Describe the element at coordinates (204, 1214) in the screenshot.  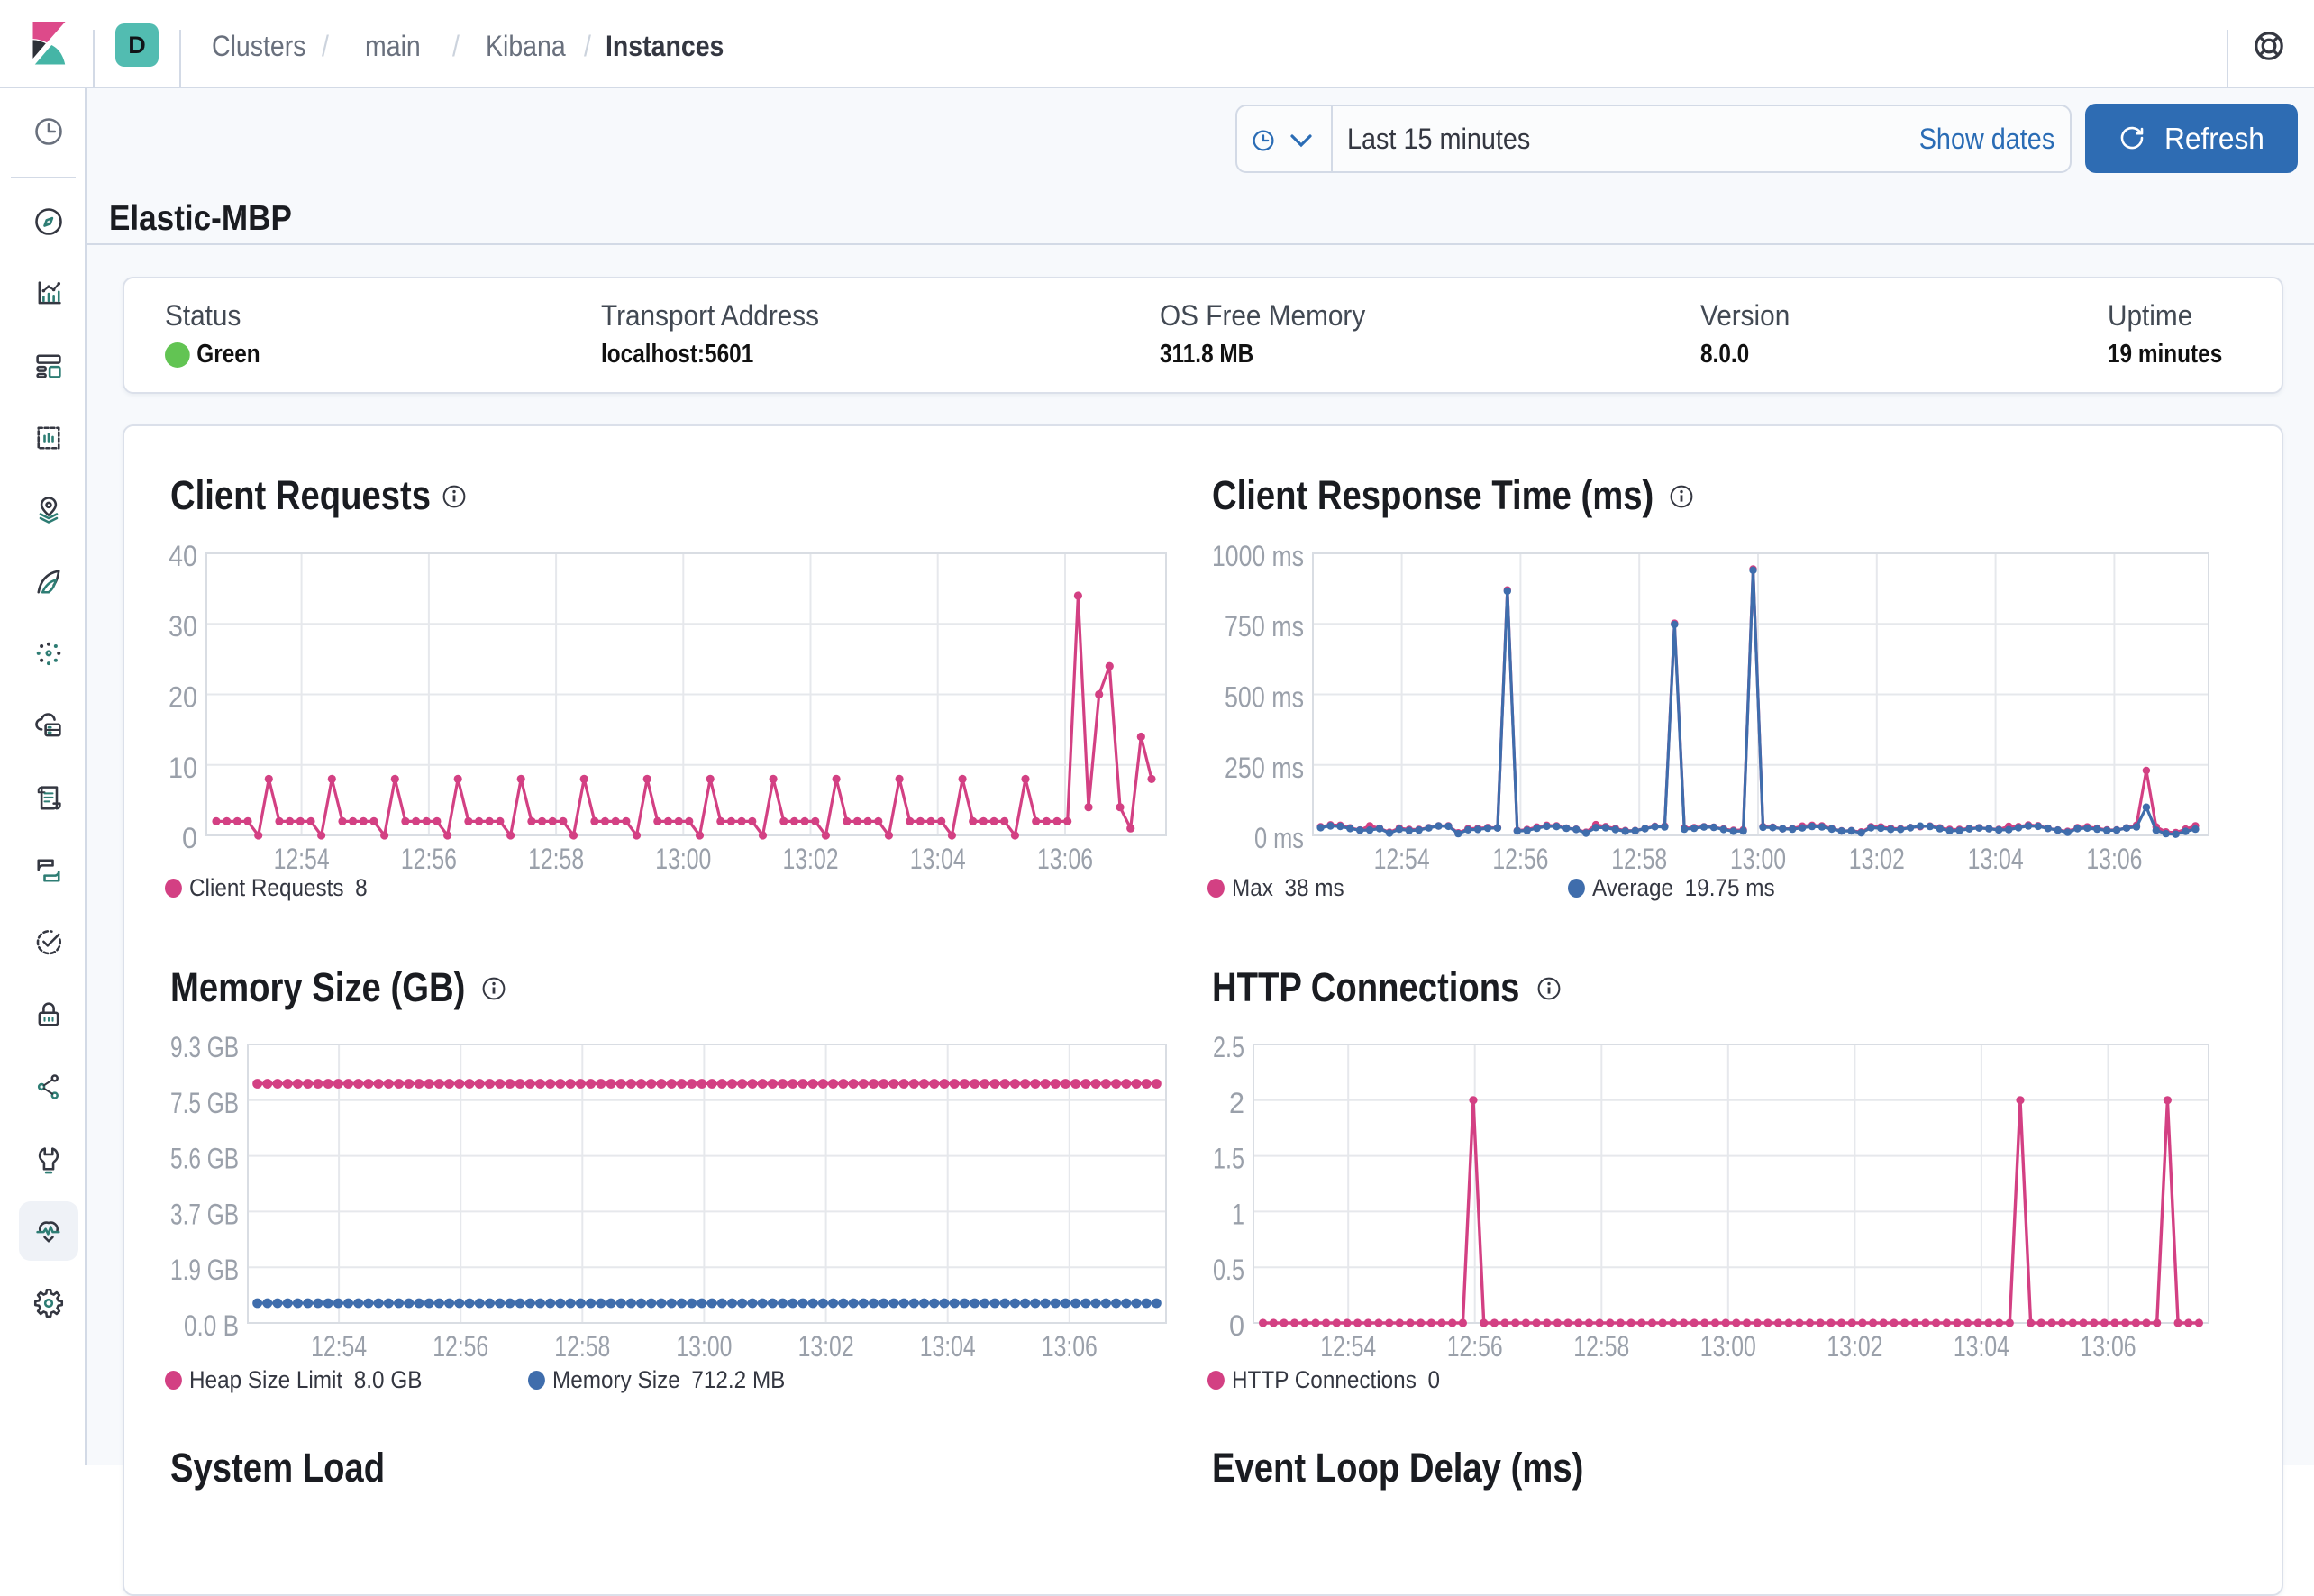
I see `svg-text: 3.7 GB` at that location.